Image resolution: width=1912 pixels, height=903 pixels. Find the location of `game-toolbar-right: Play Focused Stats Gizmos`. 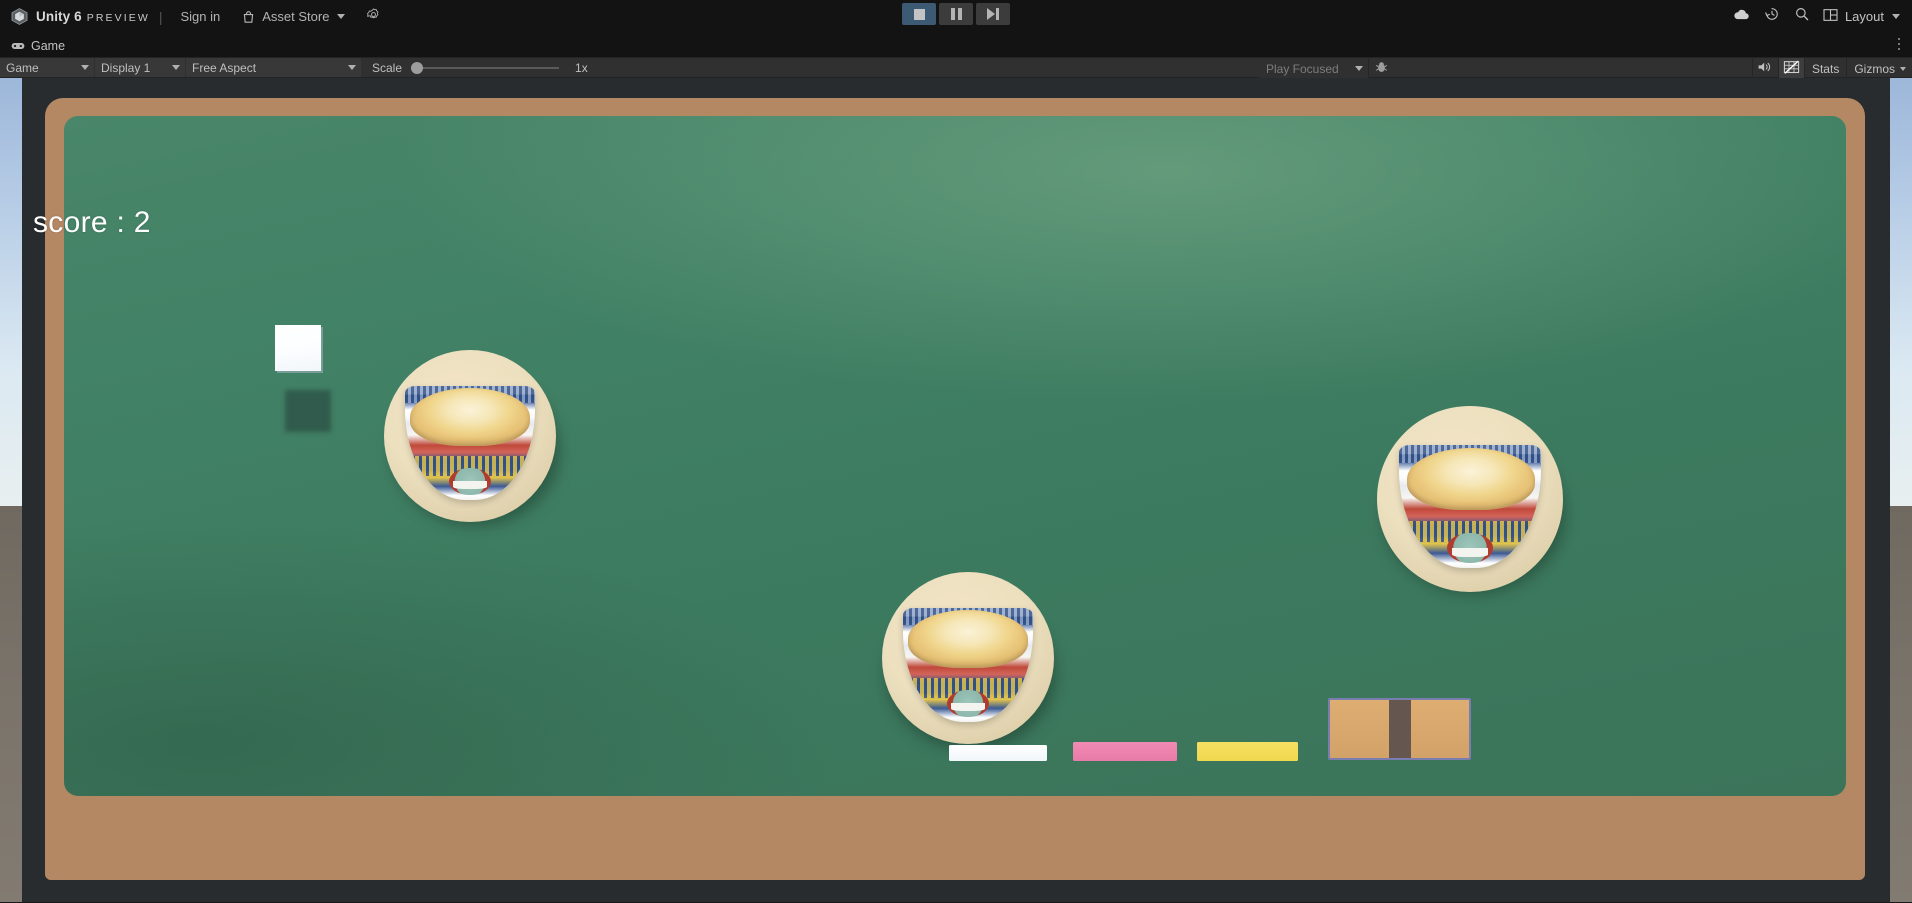

game-toolbar-right: Play Focused Stats Gizmos is located at coordinates (1585, 68).